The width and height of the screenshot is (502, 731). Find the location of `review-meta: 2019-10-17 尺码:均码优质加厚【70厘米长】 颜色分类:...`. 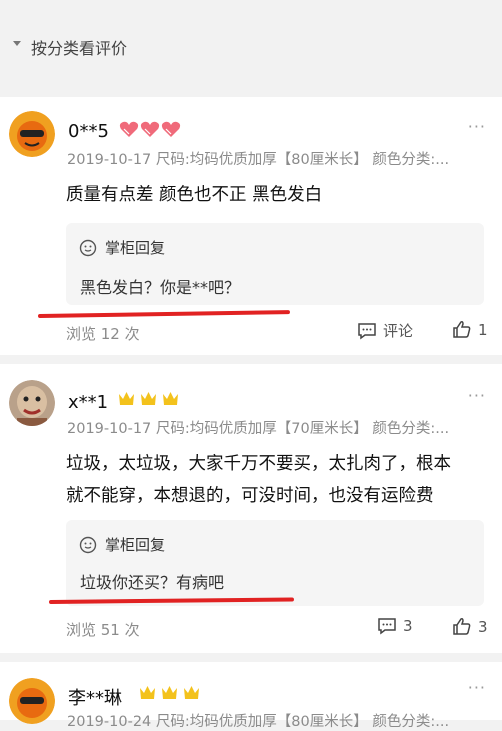

review-meta: 2019-10-17 尺码:均码优质加厚【70厘米长】 颜色分类:... is located at coordinates (277, 427).